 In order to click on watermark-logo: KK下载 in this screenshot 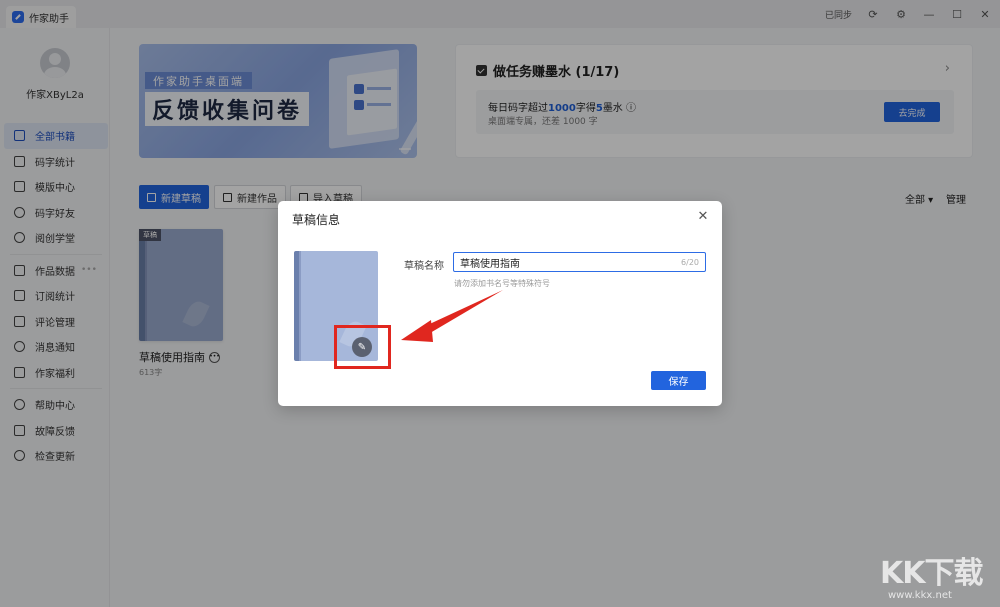, I will do `click(931, 573)`.